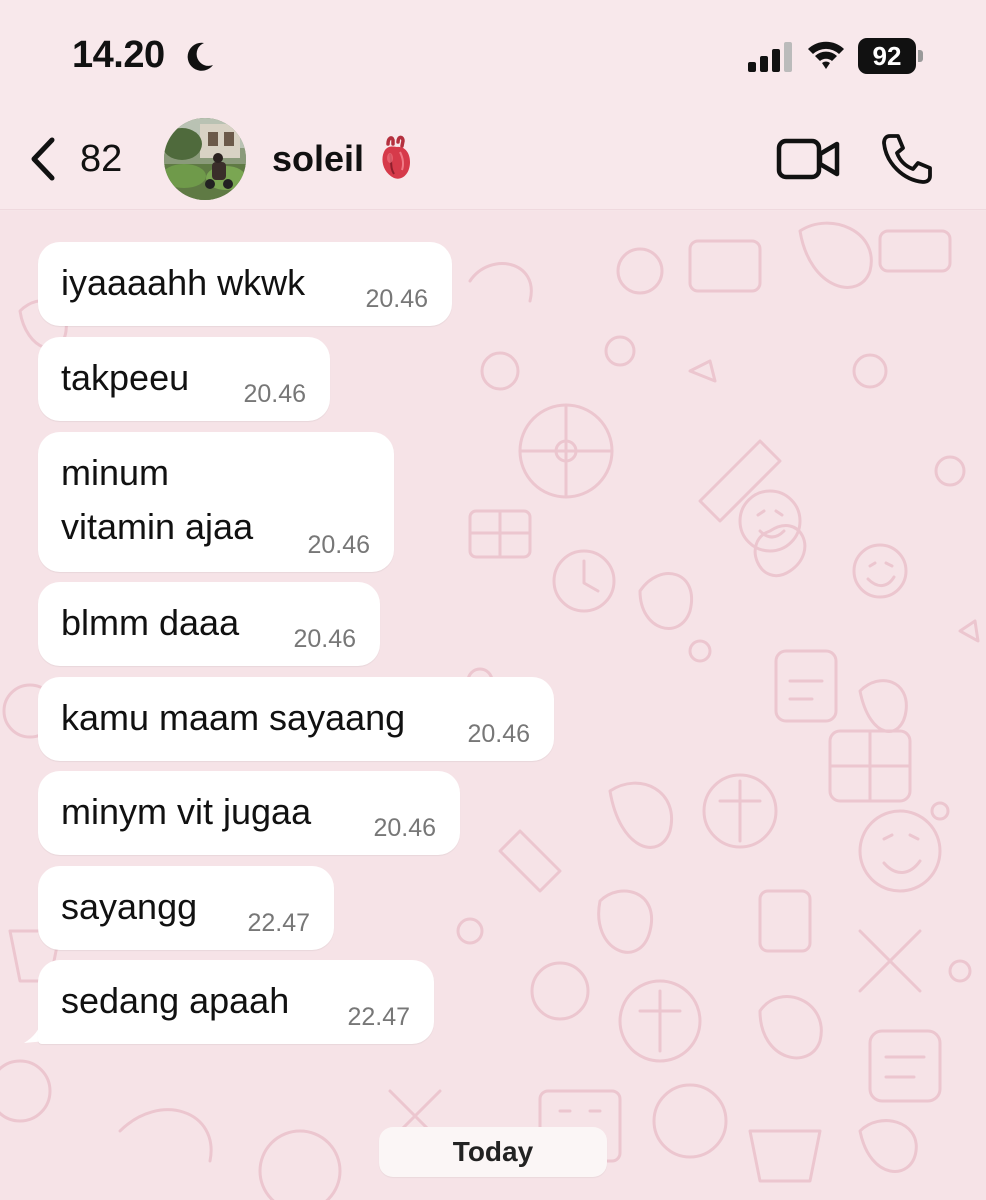 Image resolution: width=986 pixels, height=1200 pixels. I want to click on message-bubble: blmm daaa 20.46, so click(209, 624).